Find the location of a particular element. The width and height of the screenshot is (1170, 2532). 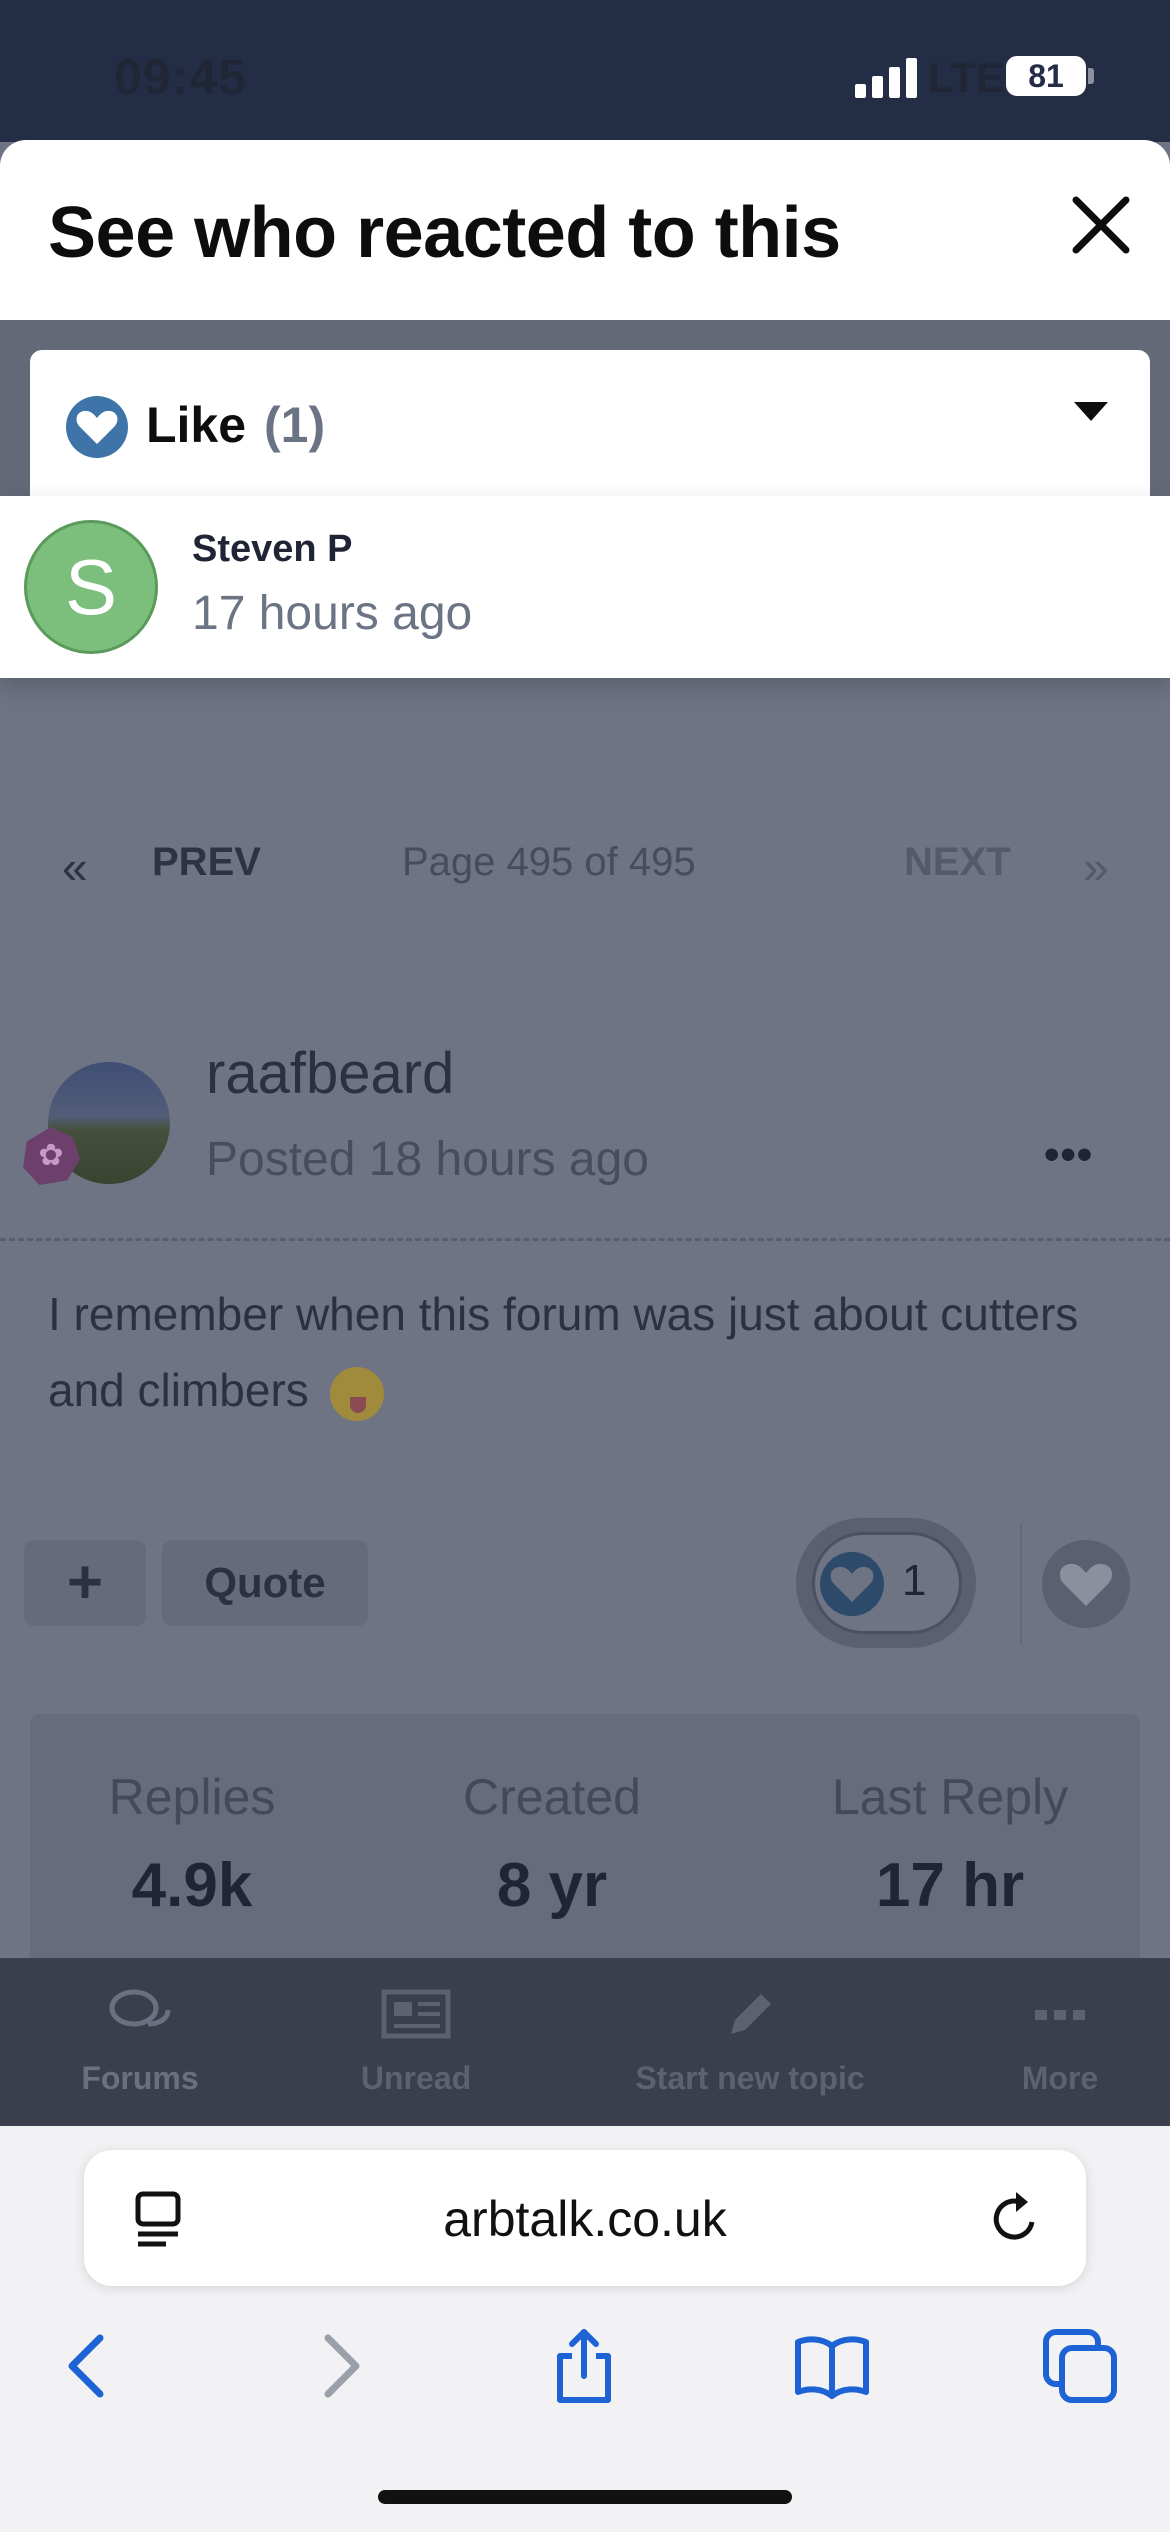

post-divider is located at coordinates (585, 1239).